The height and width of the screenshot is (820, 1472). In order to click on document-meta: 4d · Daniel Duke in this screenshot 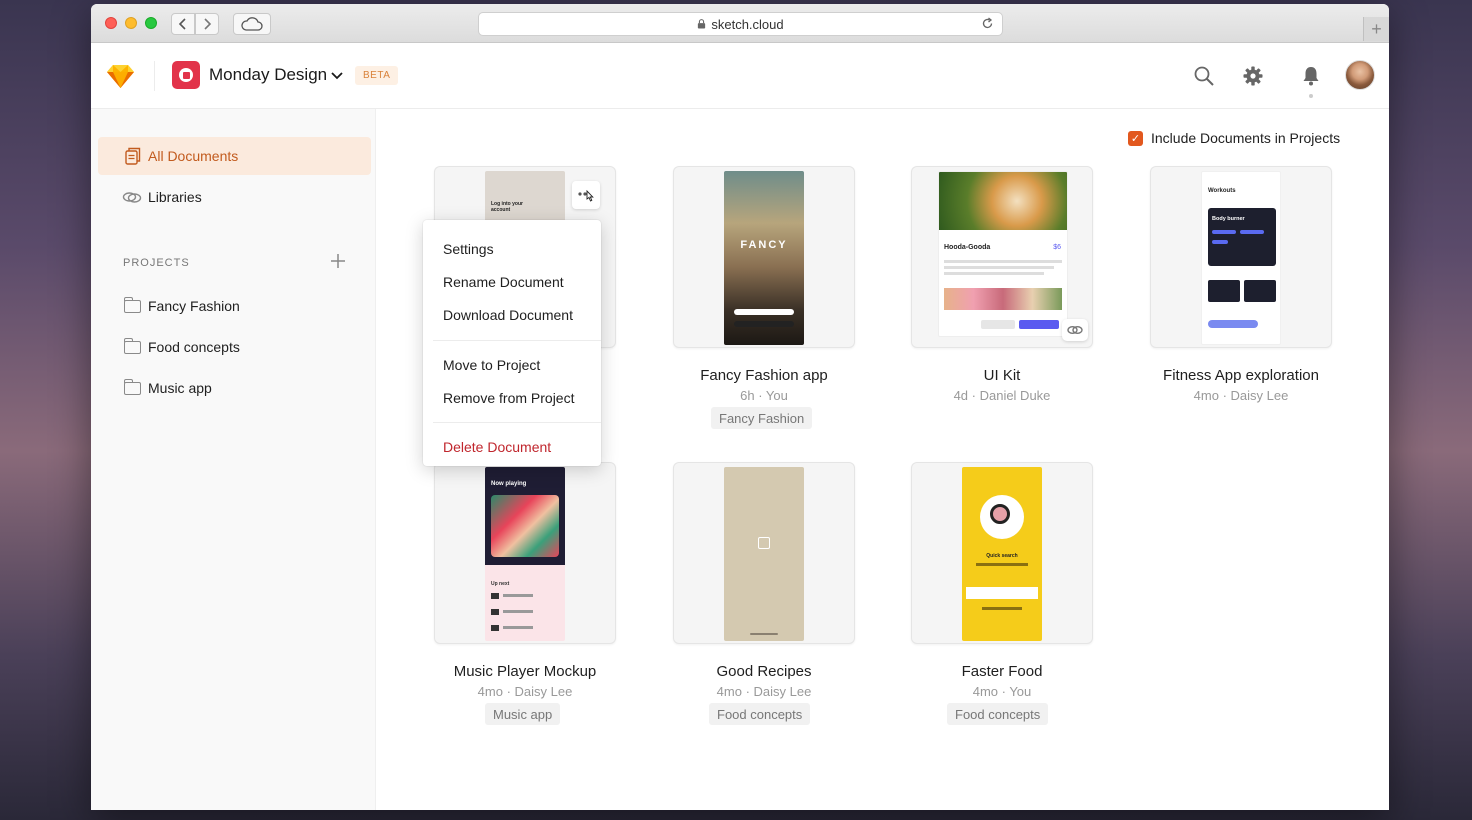, I will do `click(1002, 395)`.